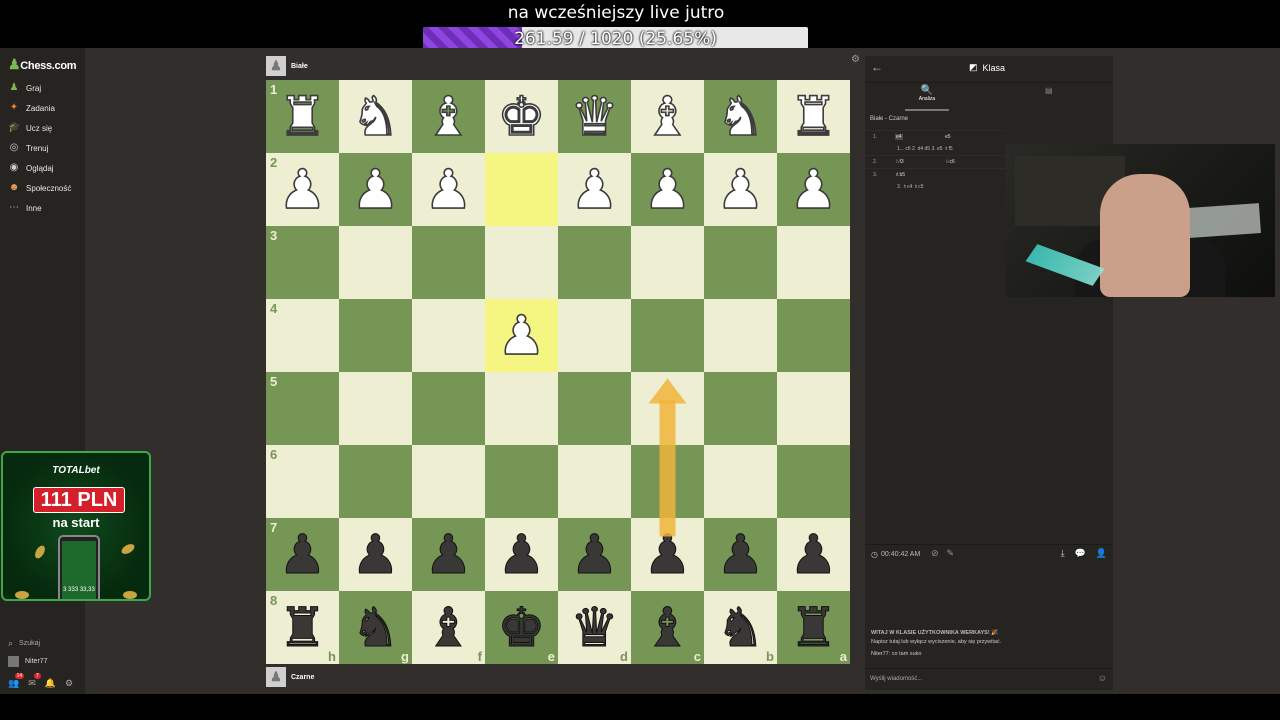 Image resolution: width=1280 pixels, height=720 pixels. What do you see at coordinates (813, 262) in the screenshot?
I see `square-a3` at bounding box center [813, 262].